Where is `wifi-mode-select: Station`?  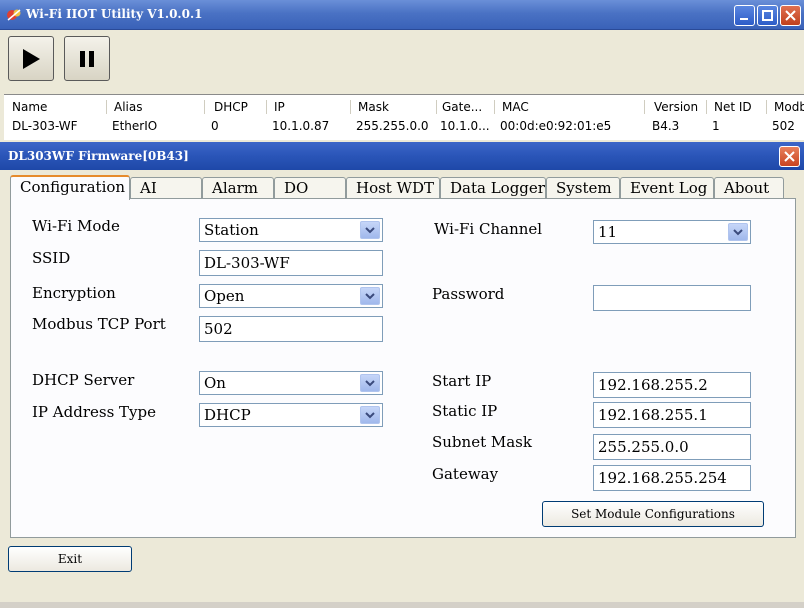
wifi-mode-select: Station is located at coordinates (291, 230).